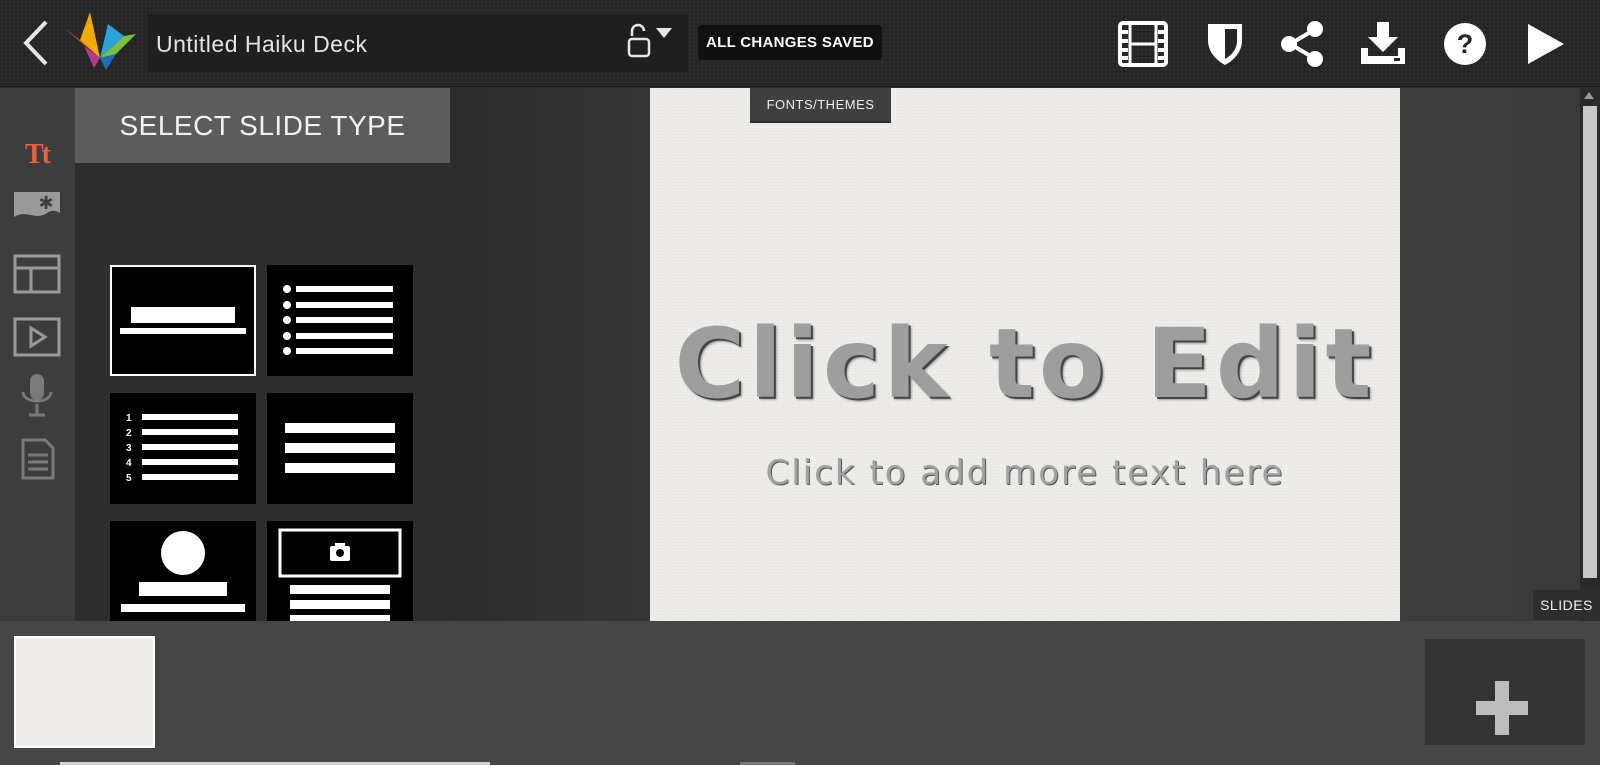  Describe the element at coordinates (1025, 364) in the screenshot. I see `slide-title: Click to Edit` at that location.